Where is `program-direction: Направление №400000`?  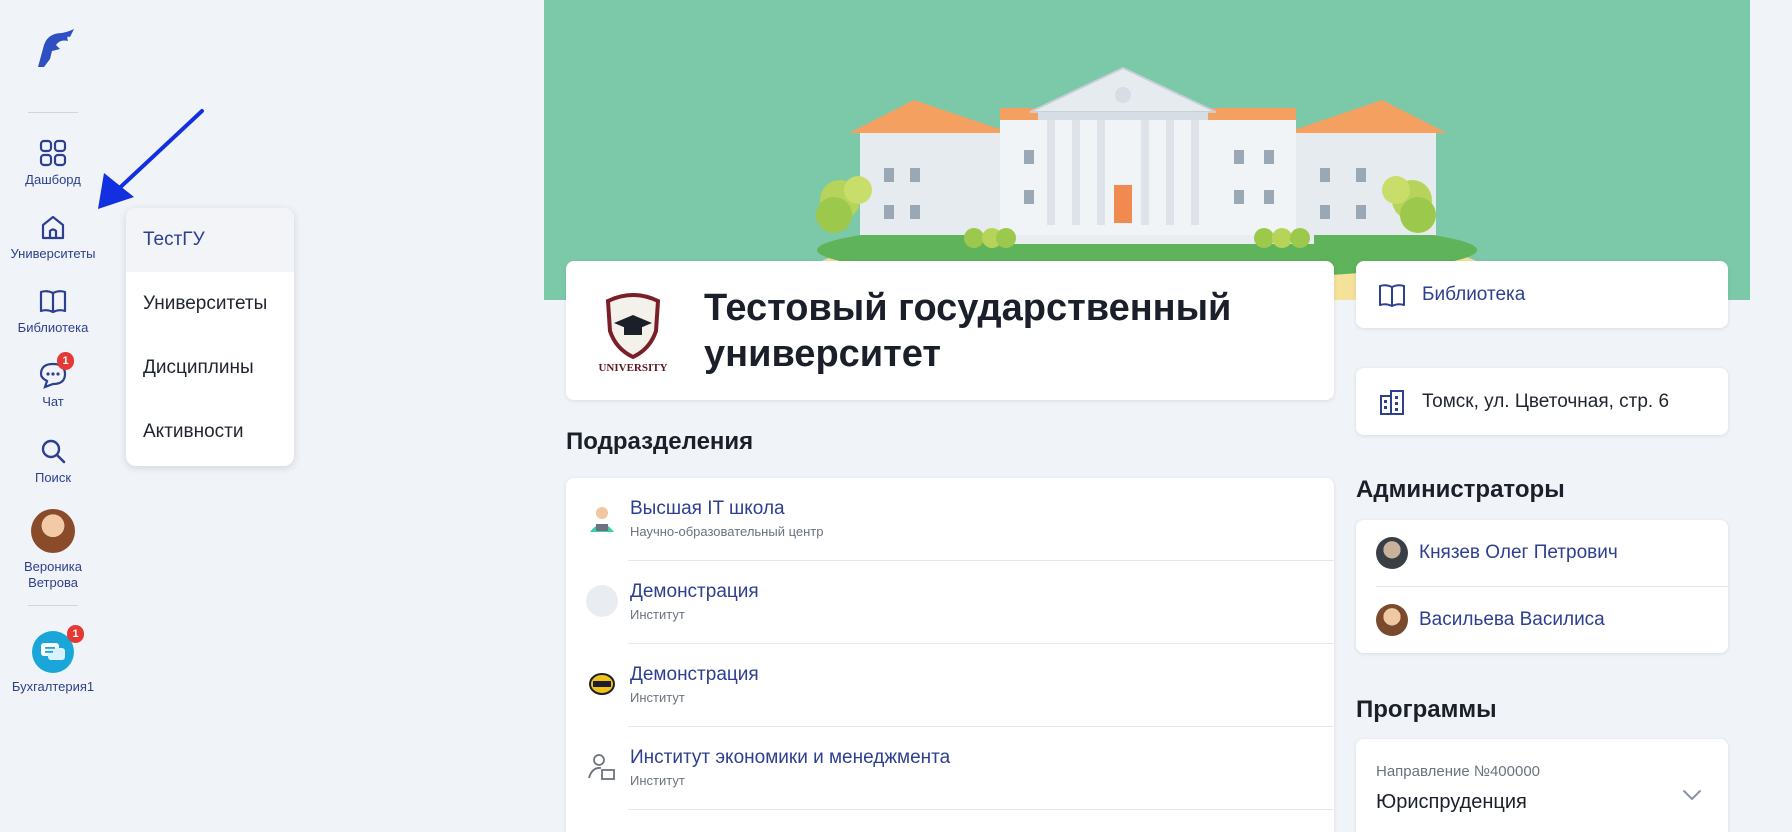
program-direction: Направление №400000 is located at coordinates (1458, 771).